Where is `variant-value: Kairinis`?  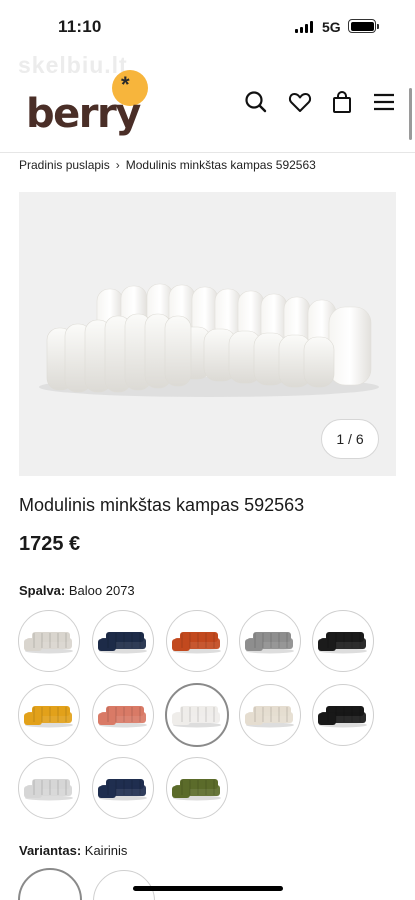
variant-value: Kairinis is located at coordinates (106, 850).